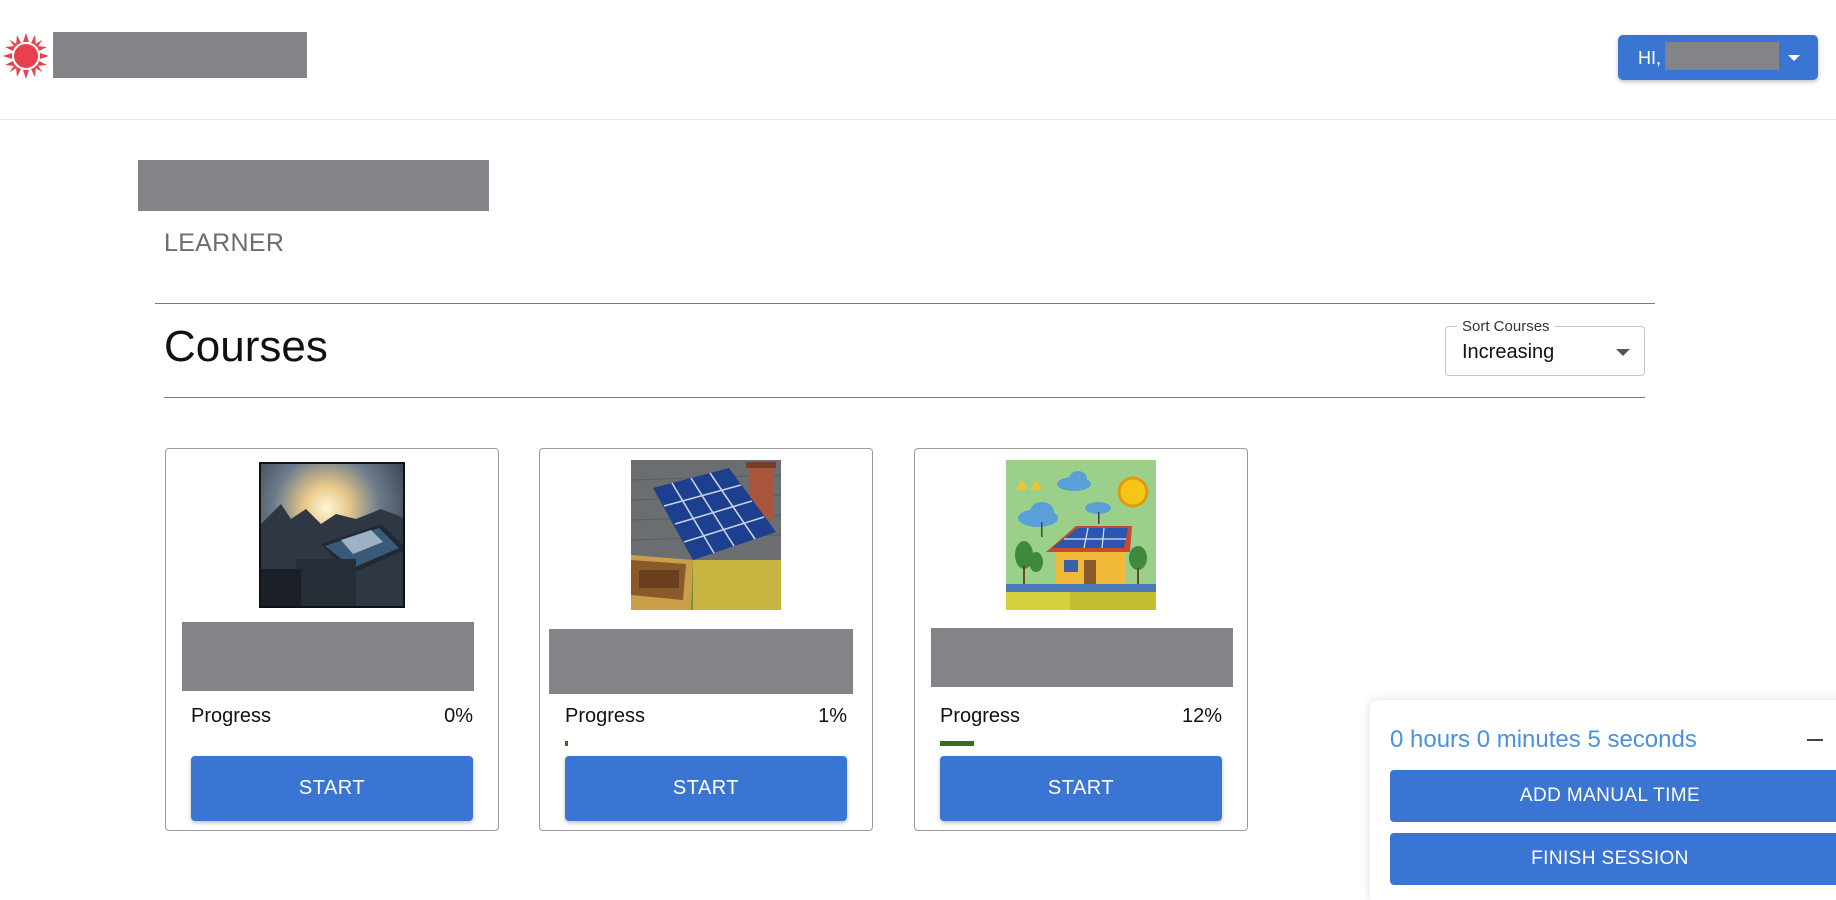 Image resolution: width=1836 pixels, height=900 pixels. Describe the element at coordinates (918, 60) in the screenshot. I see `top-bar: HI,` at that location.